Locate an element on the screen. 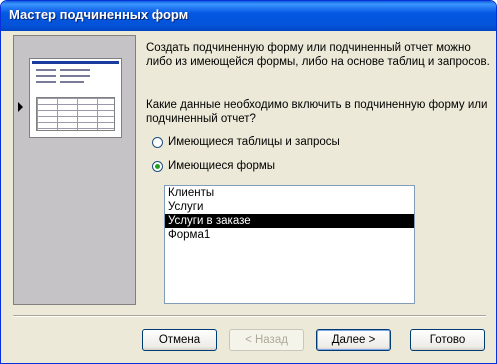  radio-tables-queries: Имеющиеся таблицы и запросы is located at coordinates (246, 142).